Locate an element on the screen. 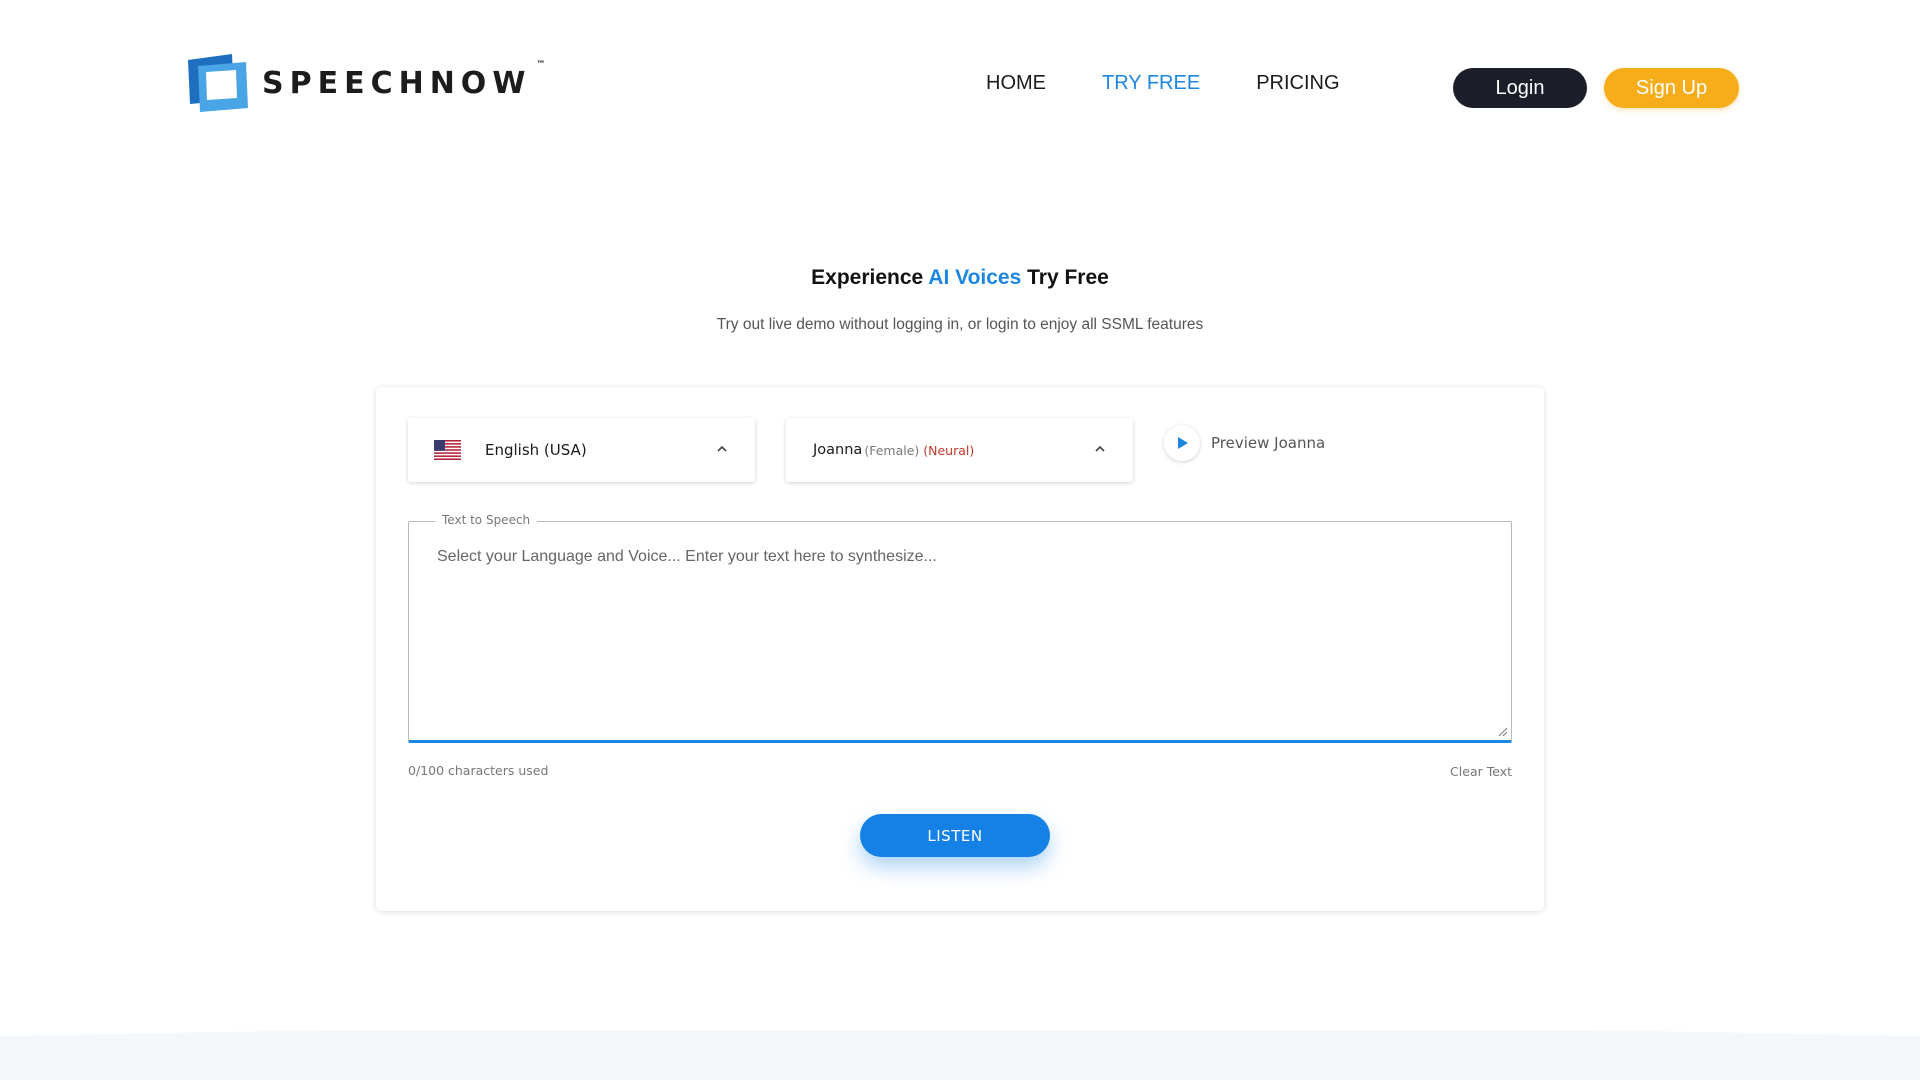  text-field-label: Text to Speech is located at coordinates (486, 520).